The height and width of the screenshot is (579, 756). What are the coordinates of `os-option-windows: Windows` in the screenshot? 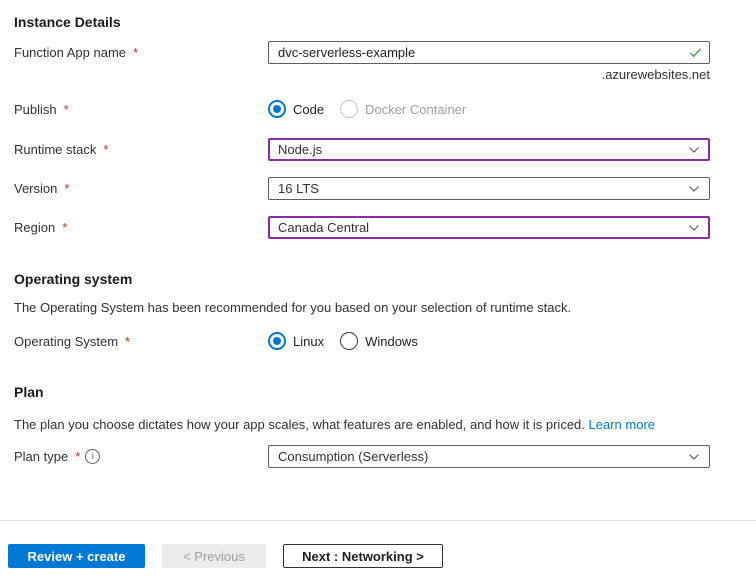 It's located at (379, 341).